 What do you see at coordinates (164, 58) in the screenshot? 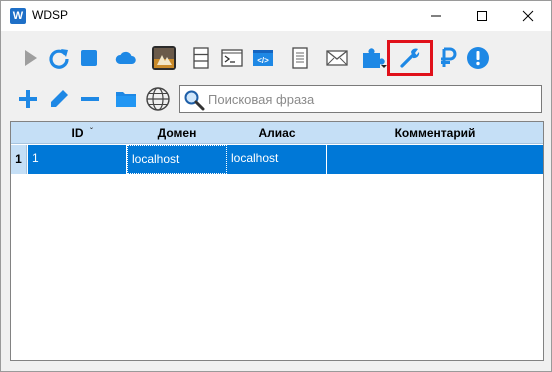
I see `landscape-image-icon` at bounding box center [164, 58].